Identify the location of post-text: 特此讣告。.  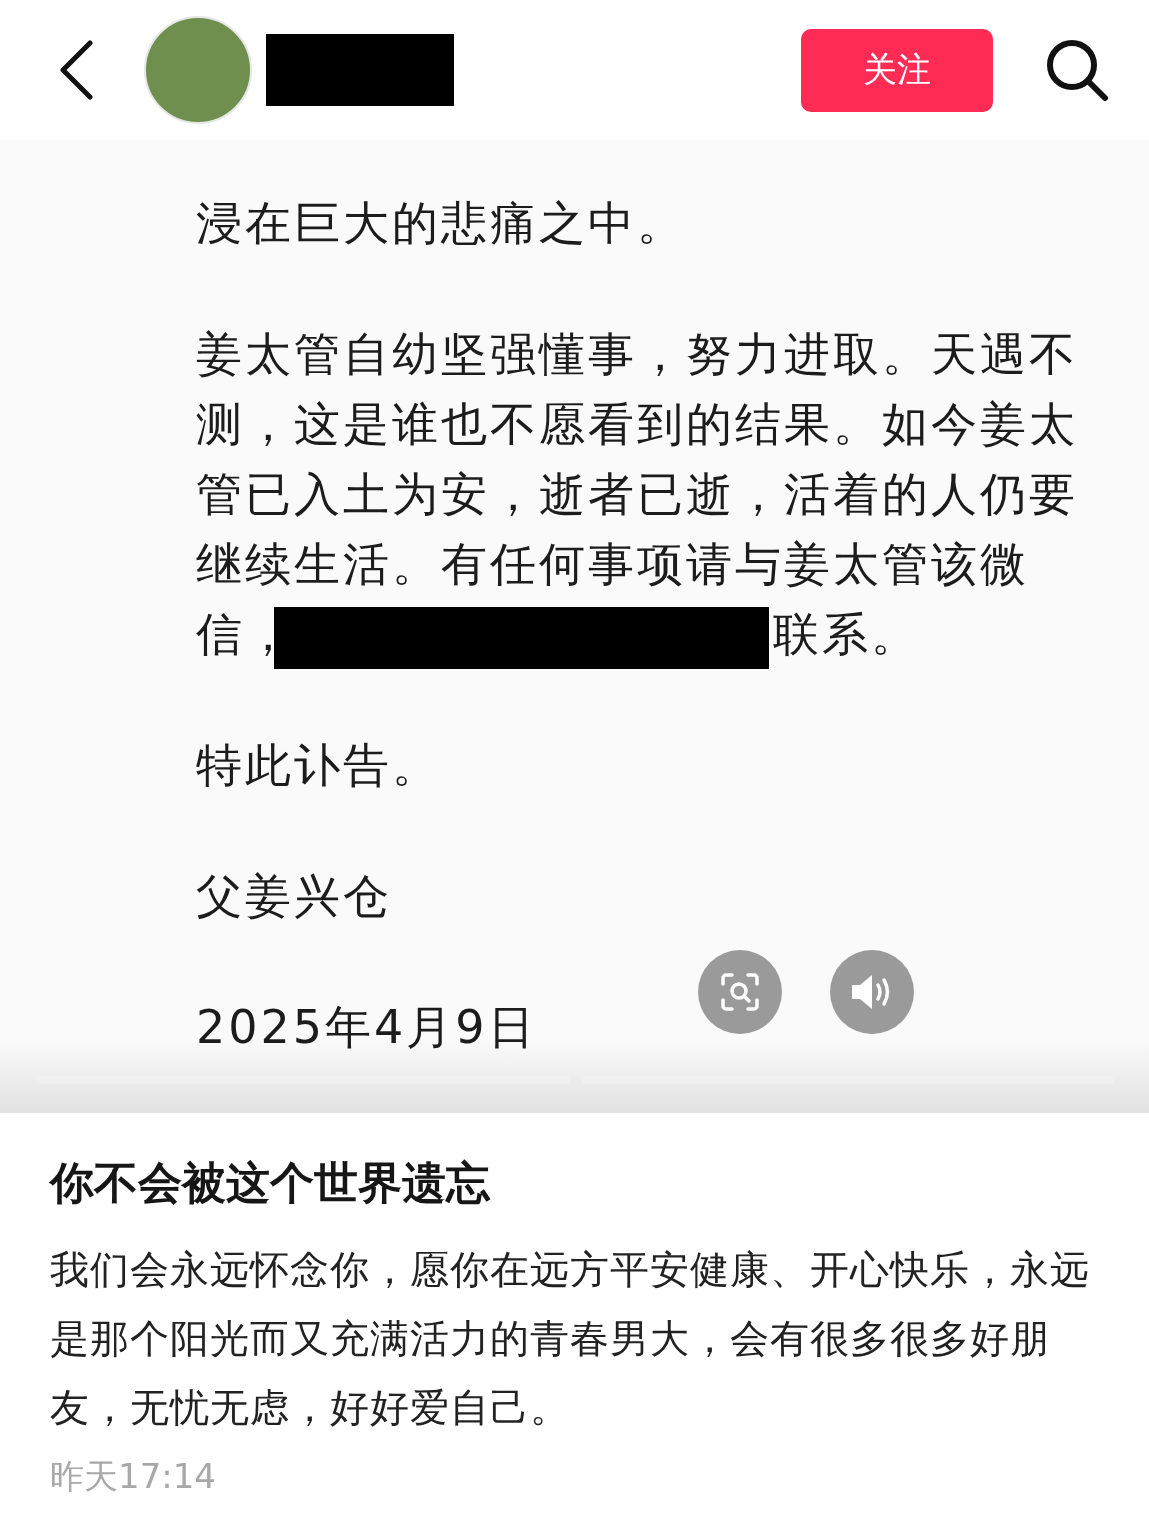
(319, 765).